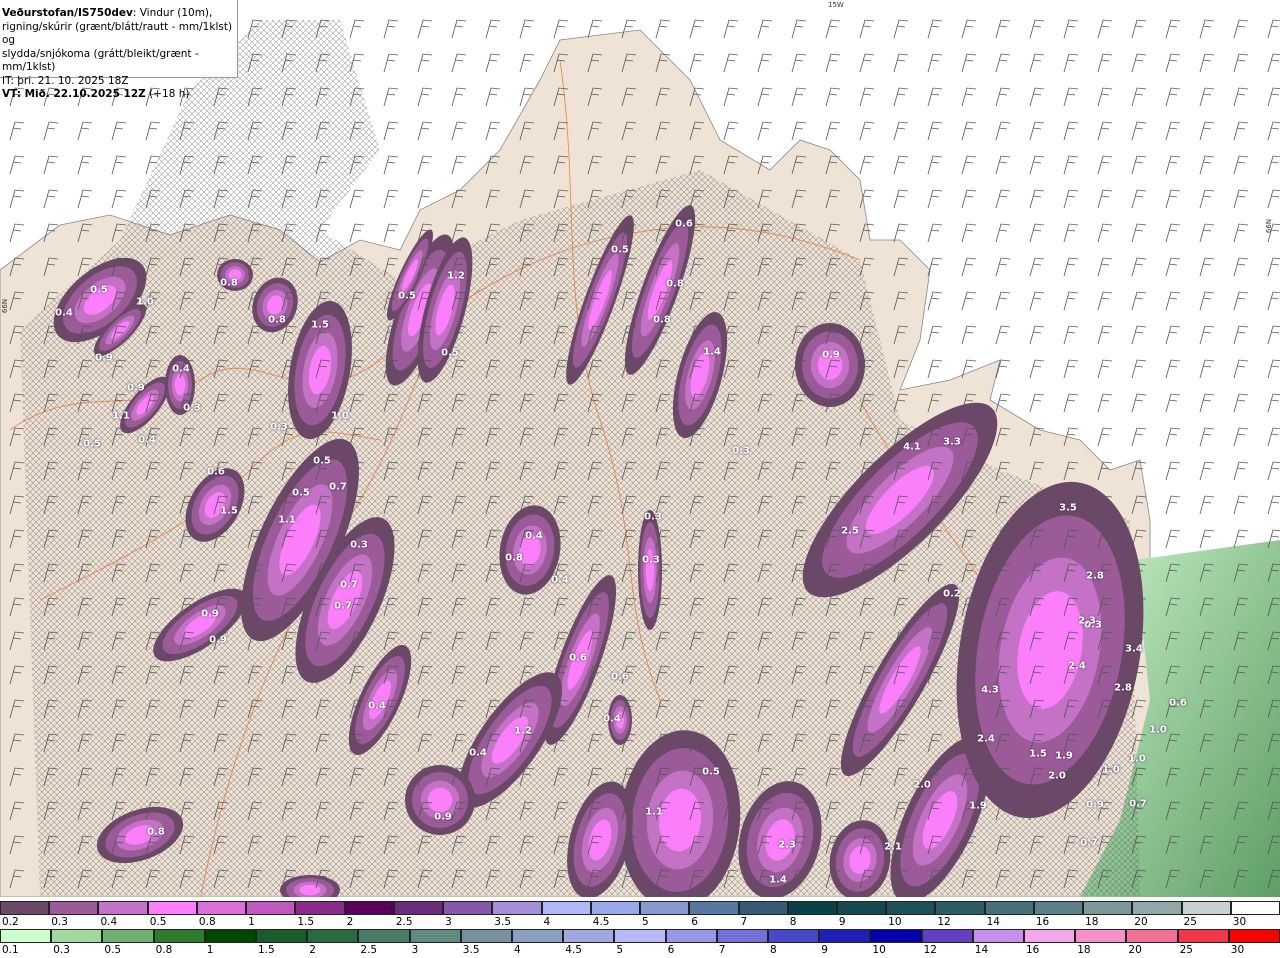 The width and height of the screenshot is (1280, 958). What do you see at coordinates (1269, 226) in the screenshot?
I see `lat-label-right: 66N` at bounding box center [1269, 226].